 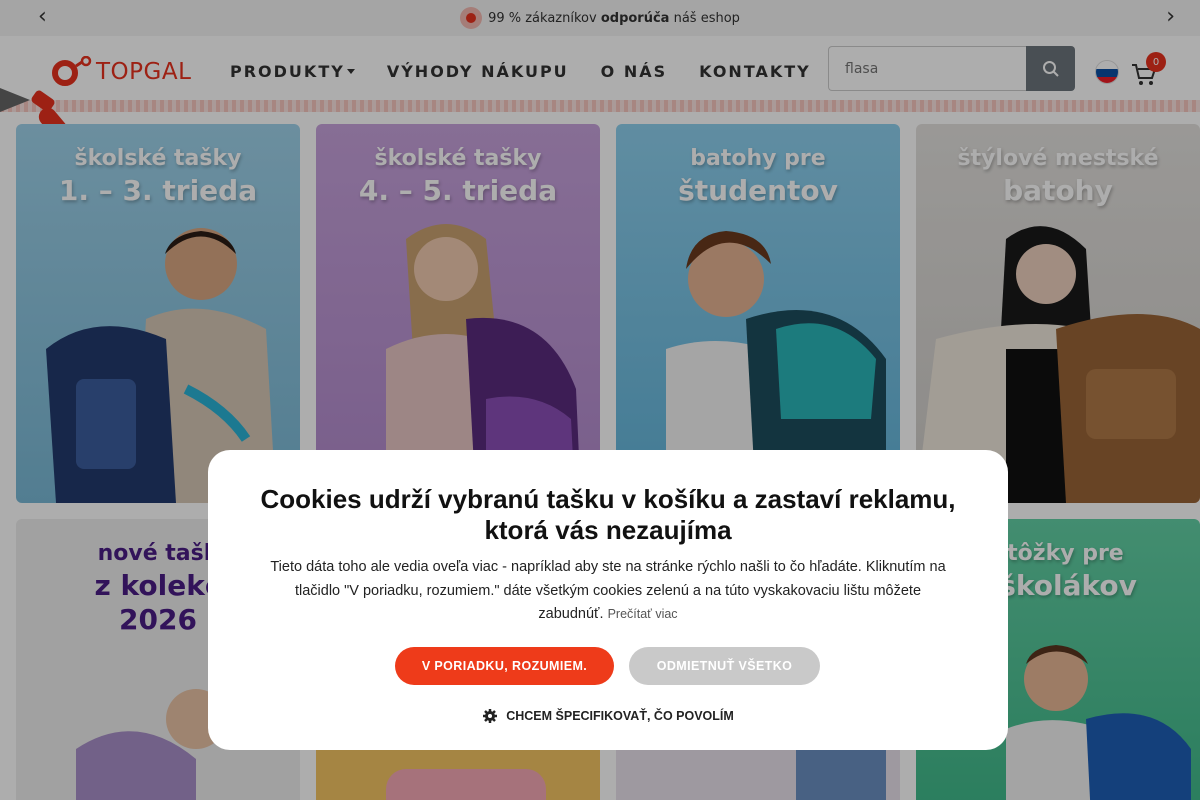 I want to click on specify-label: CHCEM ŠPECIFIKOVAŤ, ČO POVOLÍM, so click(x=620, y=716).